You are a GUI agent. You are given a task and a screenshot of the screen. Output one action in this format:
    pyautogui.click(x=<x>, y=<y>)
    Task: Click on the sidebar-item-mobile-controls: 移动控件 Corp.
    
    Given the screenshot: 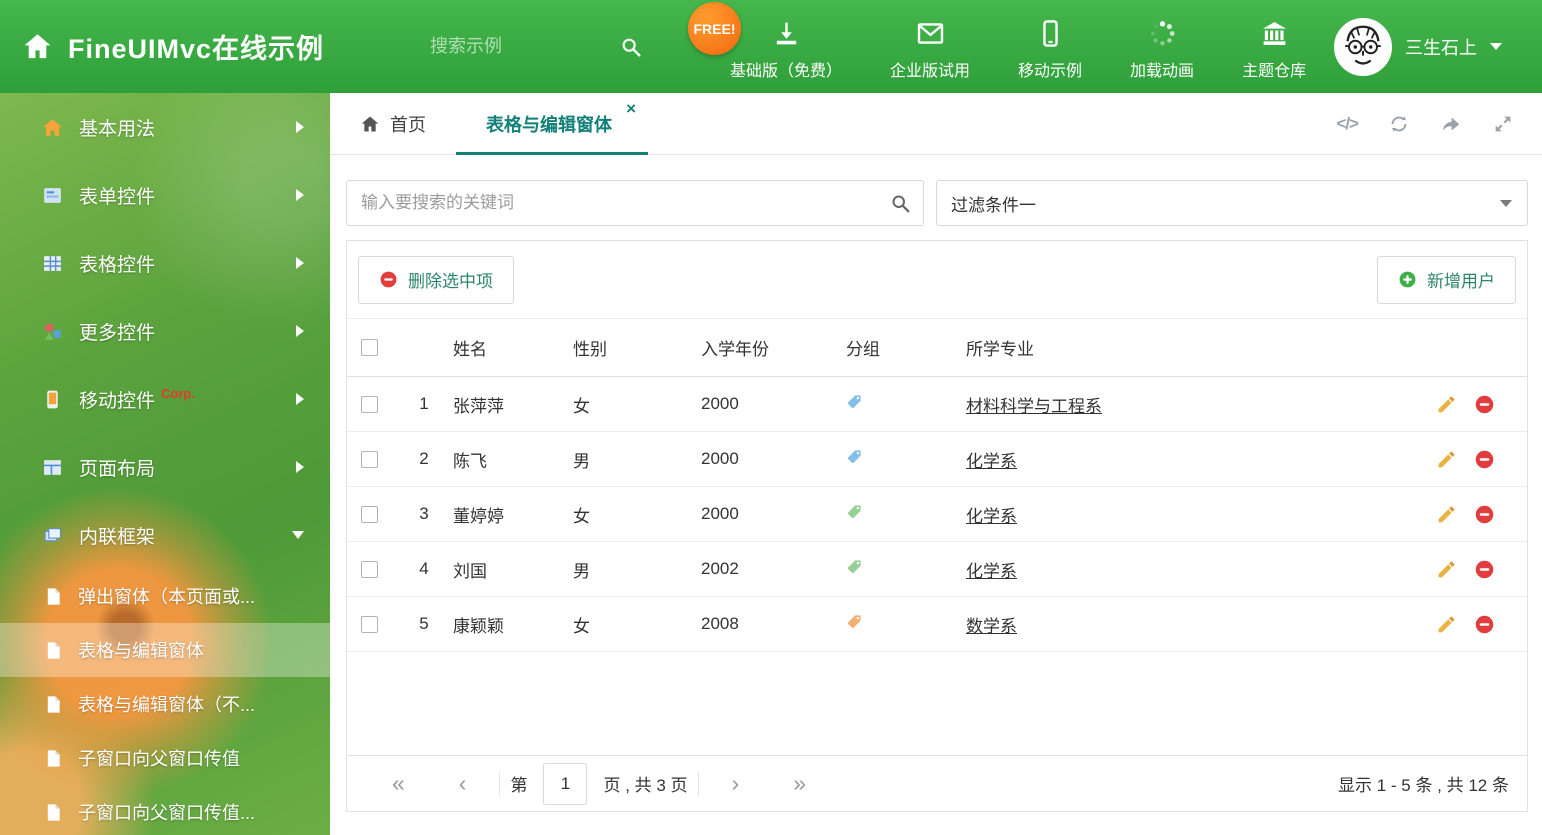 What is the action you would take?
    pyautogui.click(x=165, y=399)
    